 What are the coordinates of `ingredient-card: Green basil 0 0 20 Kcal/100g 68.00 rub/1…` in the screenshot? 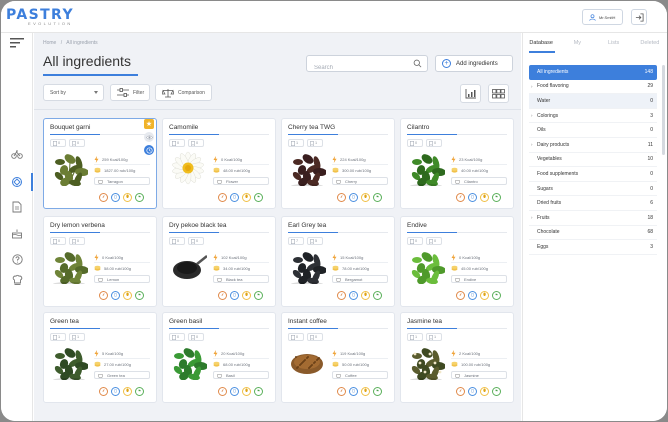 It's located at (219, 357).